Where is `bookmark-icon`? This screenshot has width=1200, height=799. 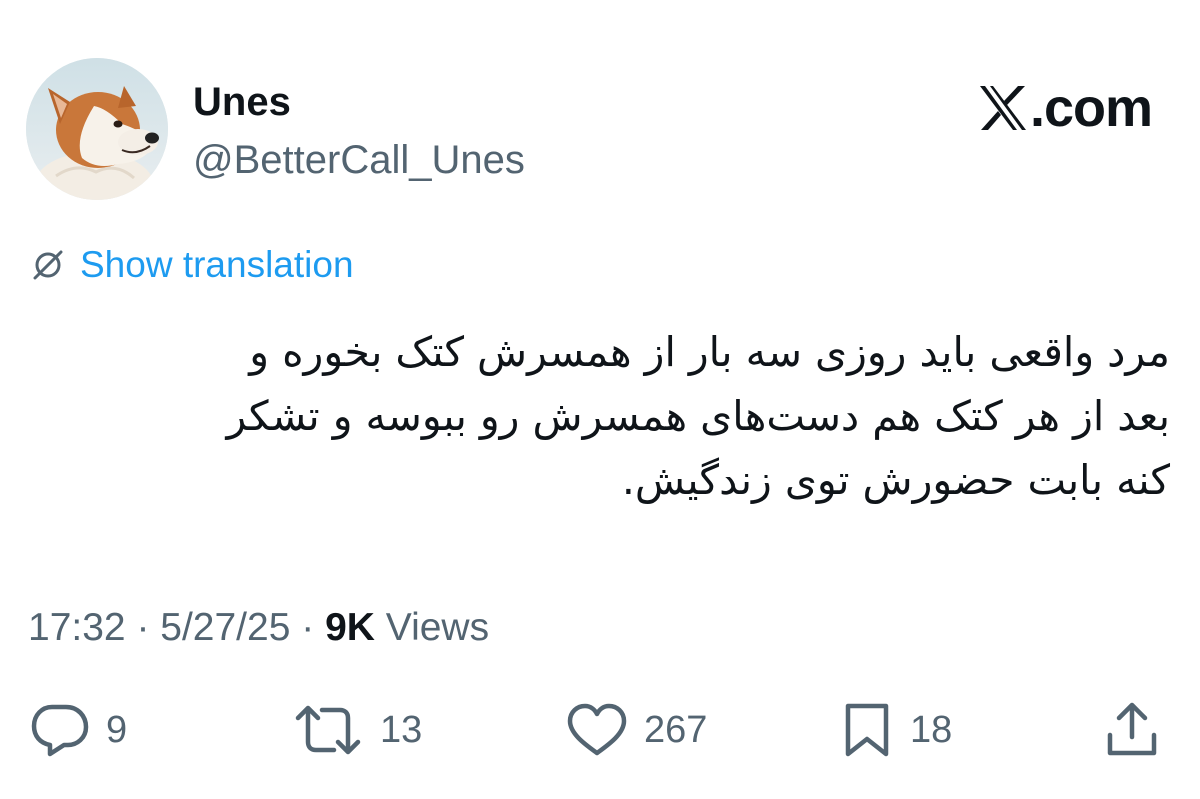 bookmark-icon is located at coordinates (867, 730).